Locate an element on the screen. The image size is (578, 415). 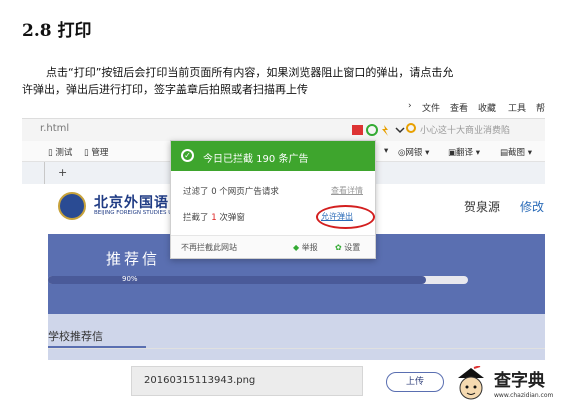
menu-favorites: 收藏 is located at coordinates (487, 107).